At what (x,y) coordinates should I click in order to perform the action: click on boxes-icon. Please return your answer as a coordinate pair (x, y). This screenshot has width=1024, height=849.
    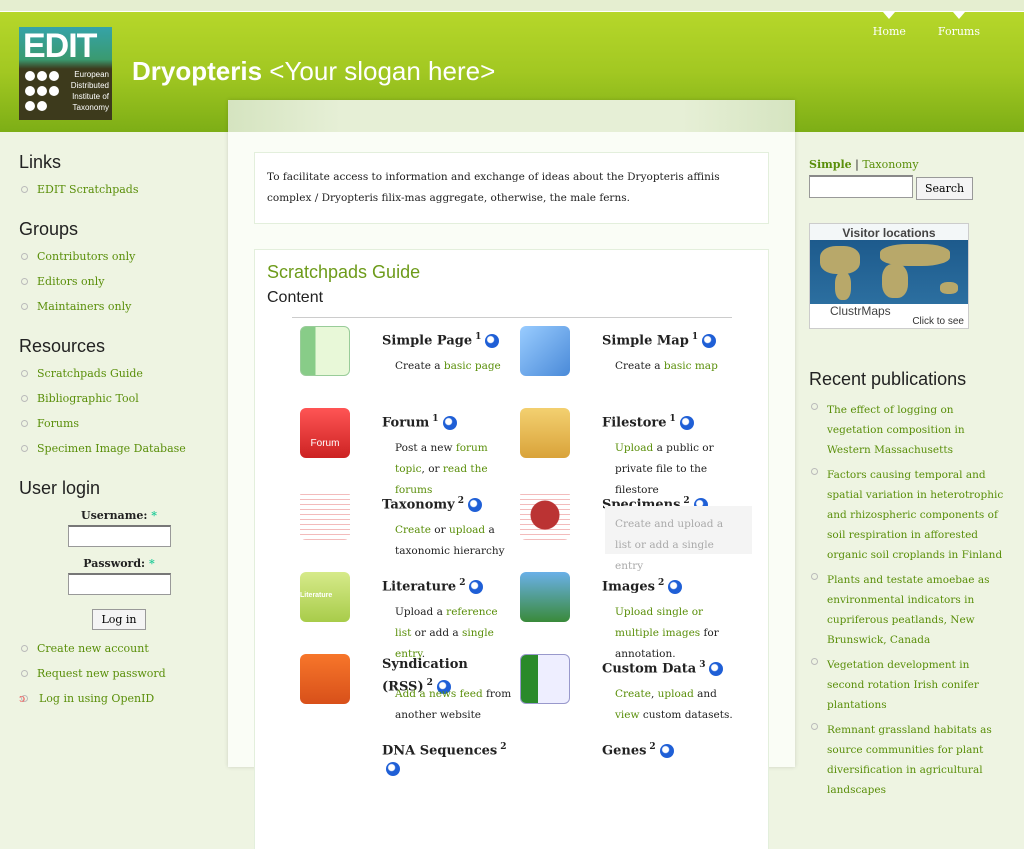
    Looking at the image, I should click on (545, 433).